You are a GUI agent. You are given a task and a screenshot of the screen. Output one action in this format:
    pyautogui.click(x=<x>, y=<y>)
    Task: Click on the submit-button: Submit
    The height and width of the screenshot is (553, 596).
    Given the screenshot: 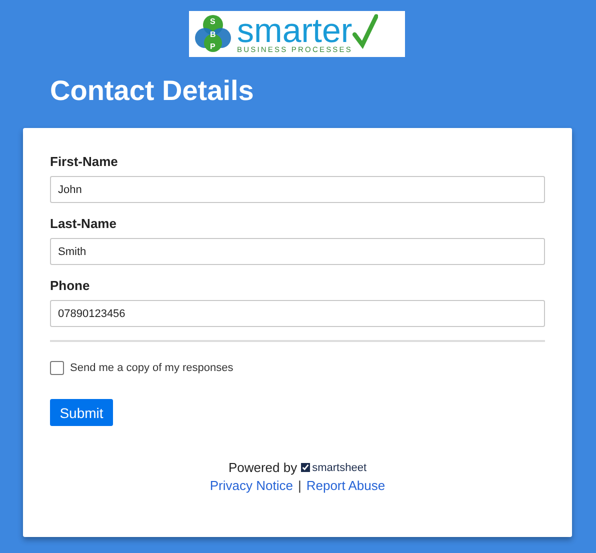 What is the action you would take?
    pyautogui.click(x=81, y=412)
    